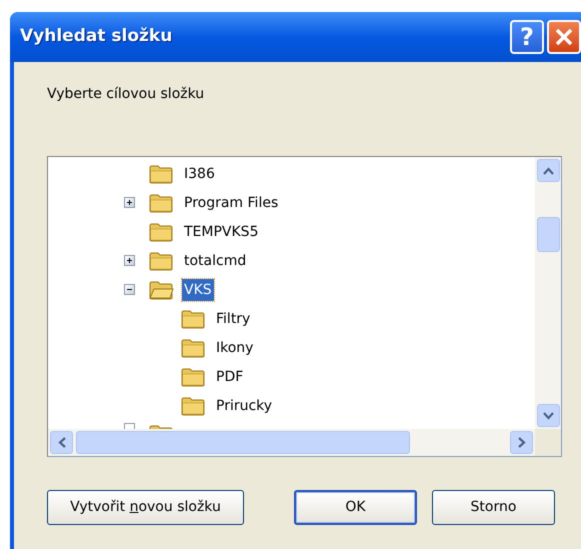  I want to click on new-folder-button: Vytvořit novou složku, so click(145, 507).